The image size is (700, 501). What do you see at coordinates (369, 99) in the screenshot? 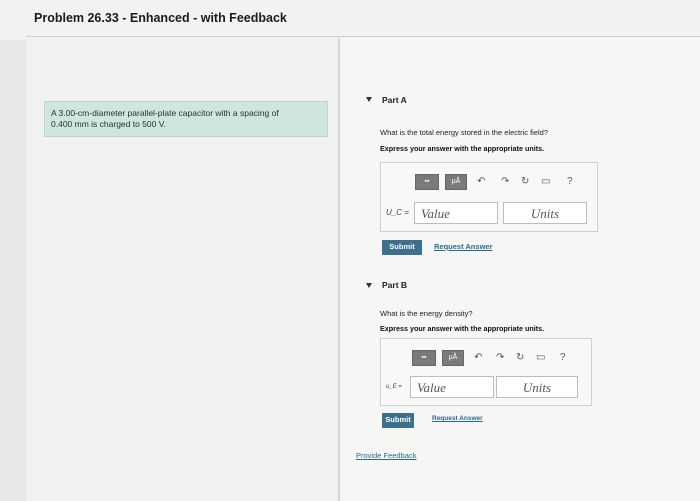
I see `collapse-part-a-icon` at bounding box center [369, 99].